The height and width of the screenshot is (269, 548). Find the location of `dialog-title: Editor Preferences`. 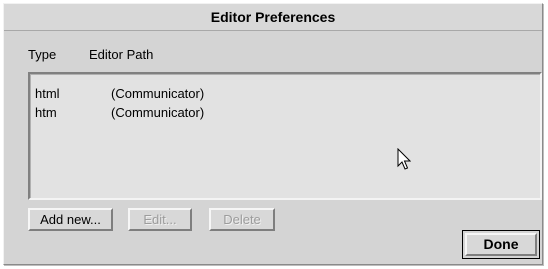

dialog-title: Editor Preferences is located at coordinates (273, 17).